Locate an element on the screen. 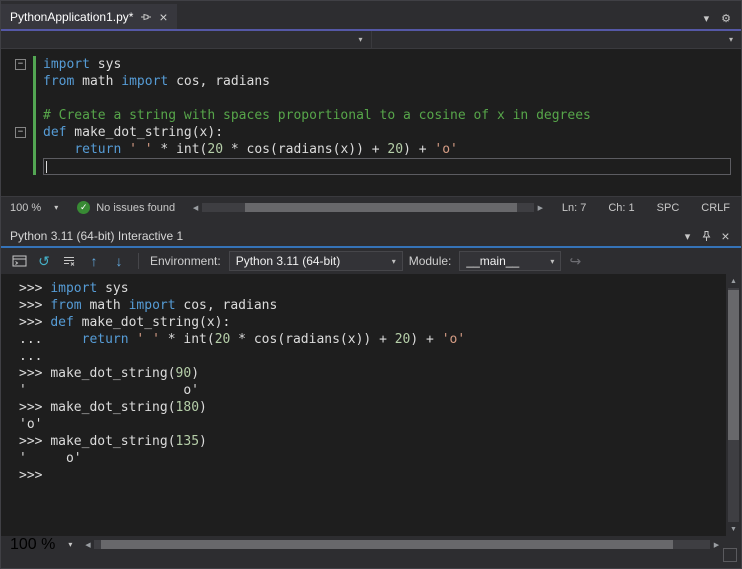 Image resolution: width=742 pixels, height=569 pixels. code-token: def is located at coordinates (62, 322).